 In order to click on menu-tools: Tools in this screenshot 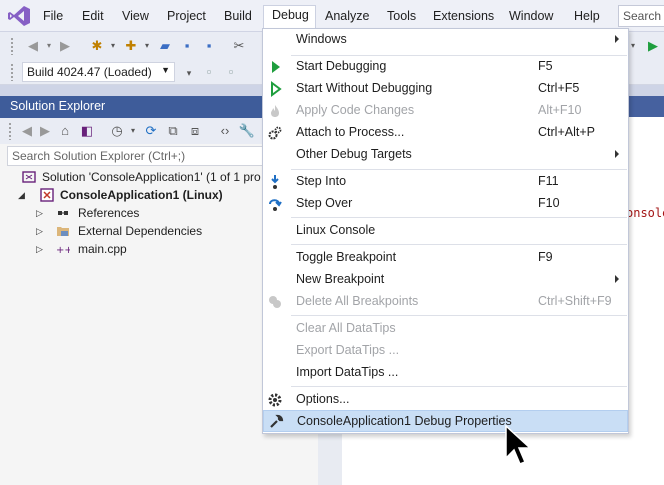, I will do `click(401, 17)`.